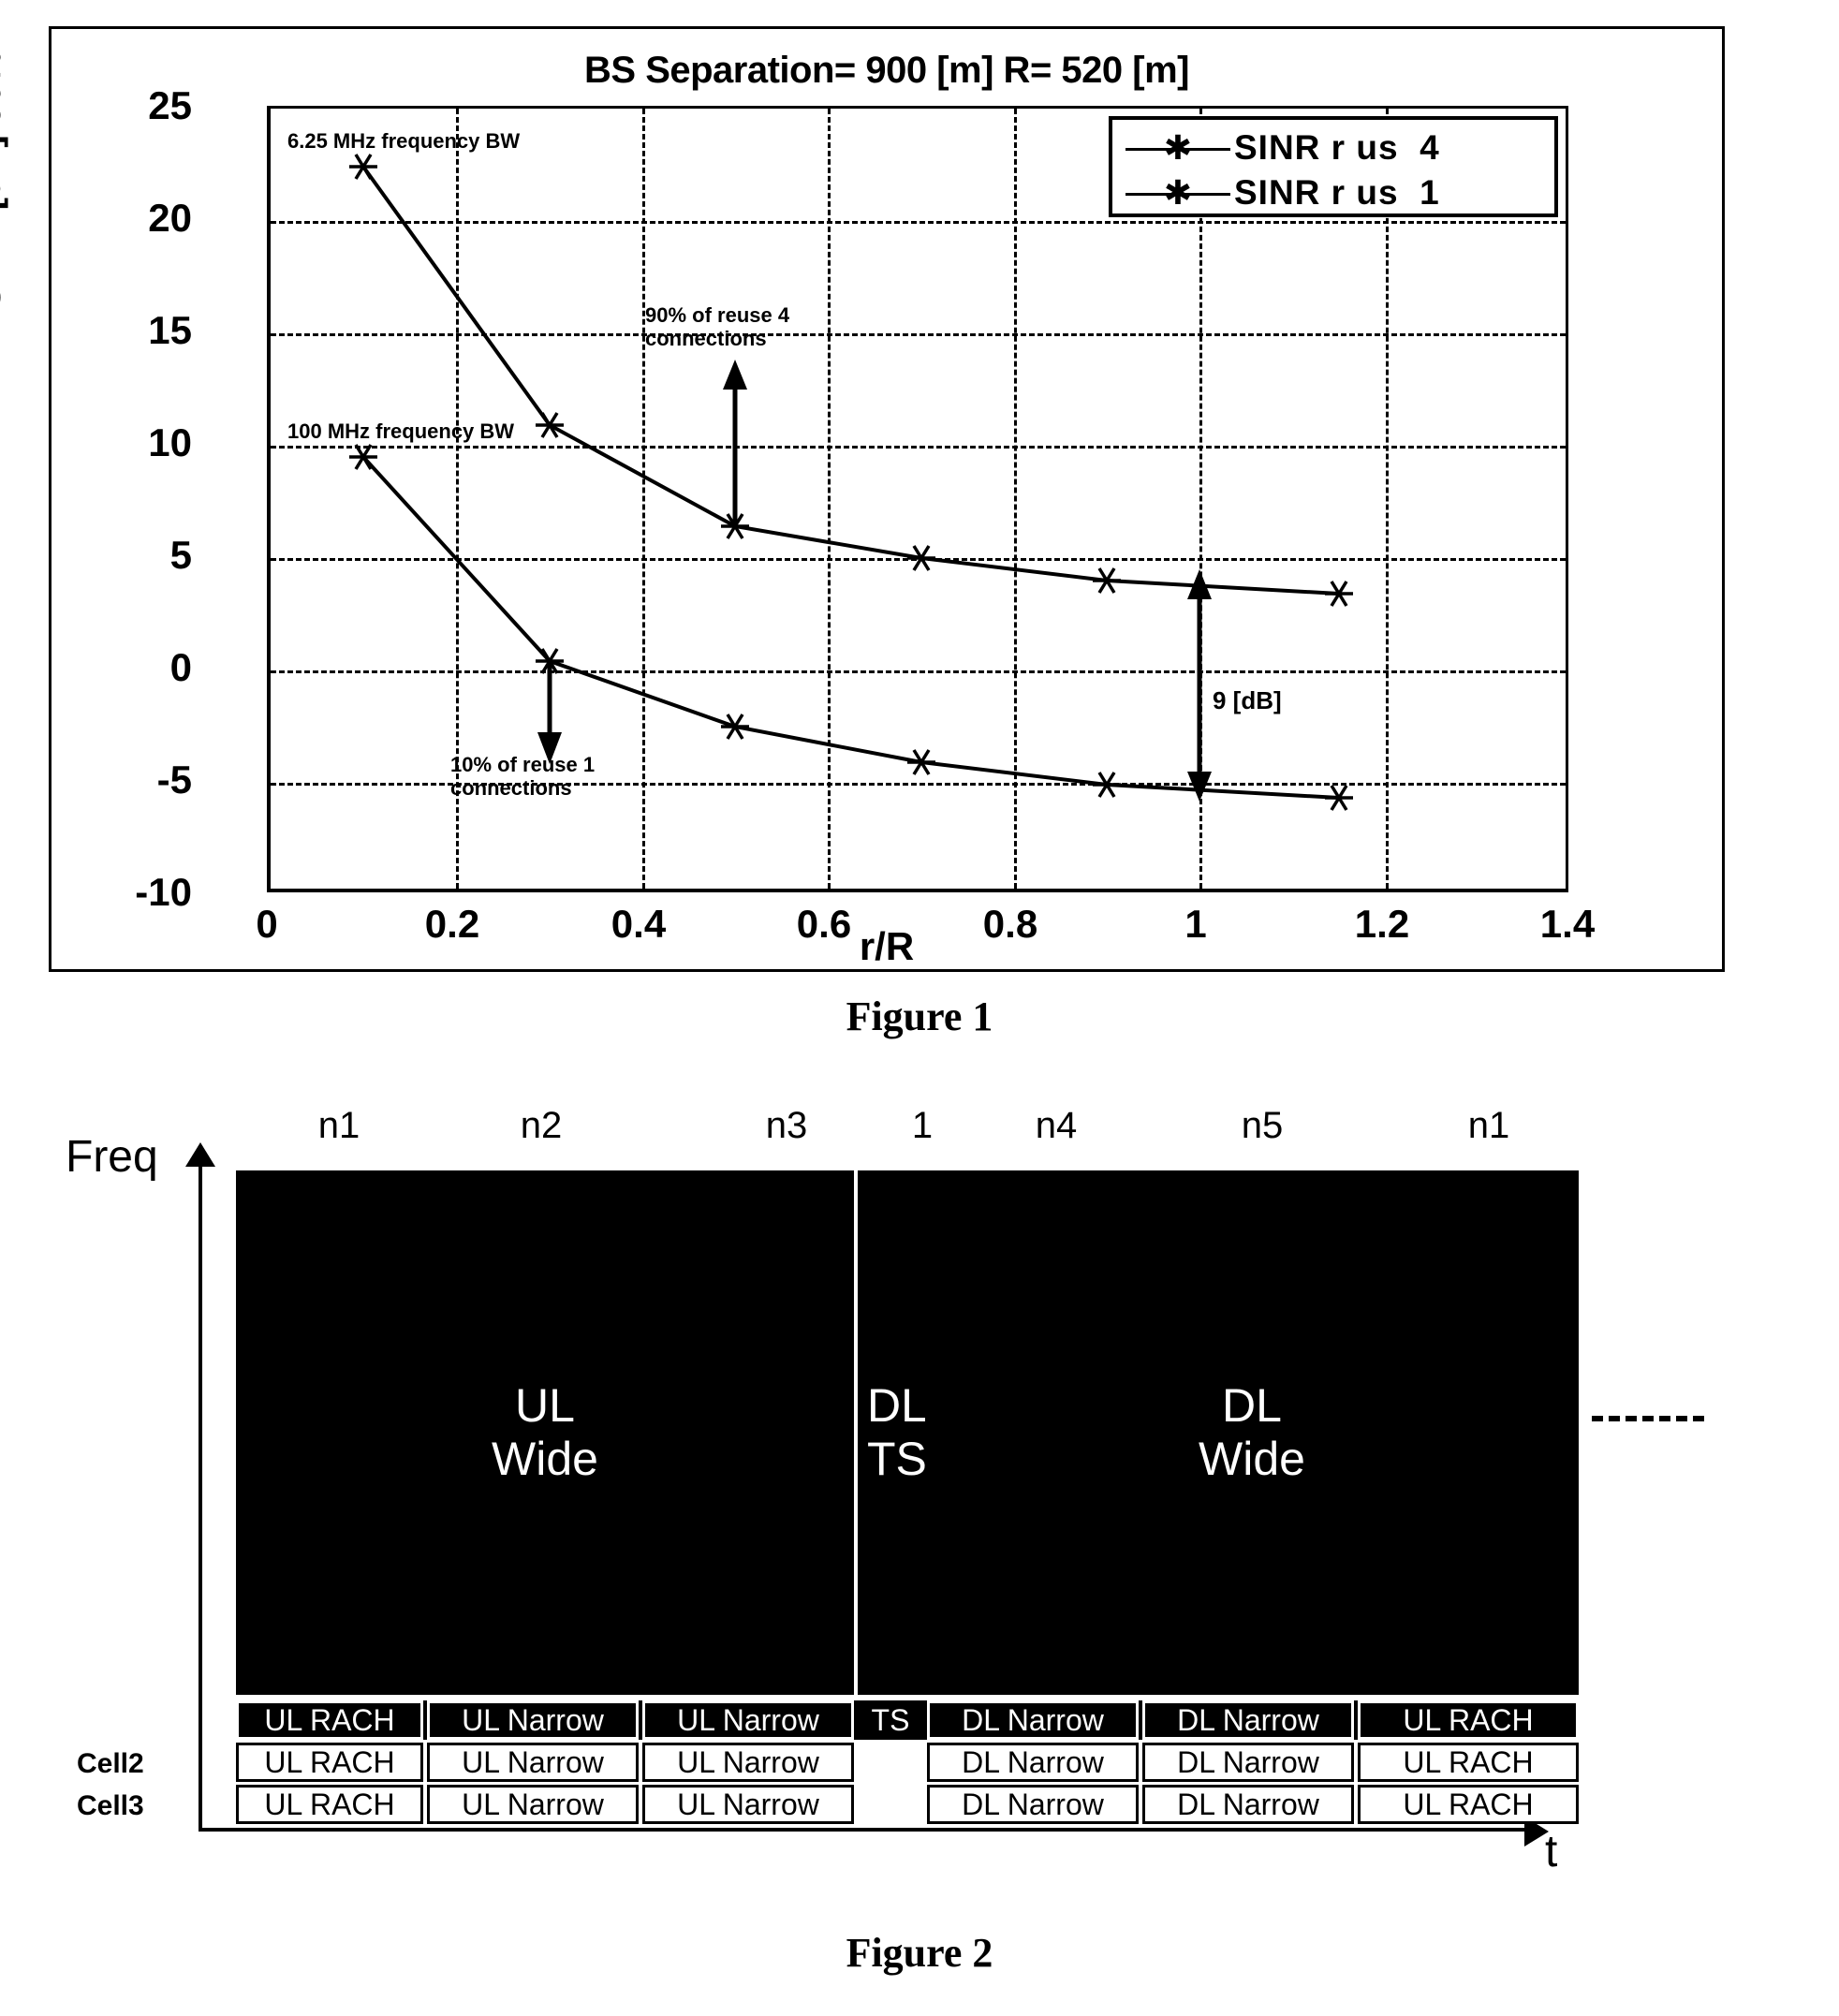 This screenshot has height=2016, width=1839. What do you see at coordinates (850, 628) in the screenshot?
I see `series-reuse-1-line` at bounding box center [850, 628].